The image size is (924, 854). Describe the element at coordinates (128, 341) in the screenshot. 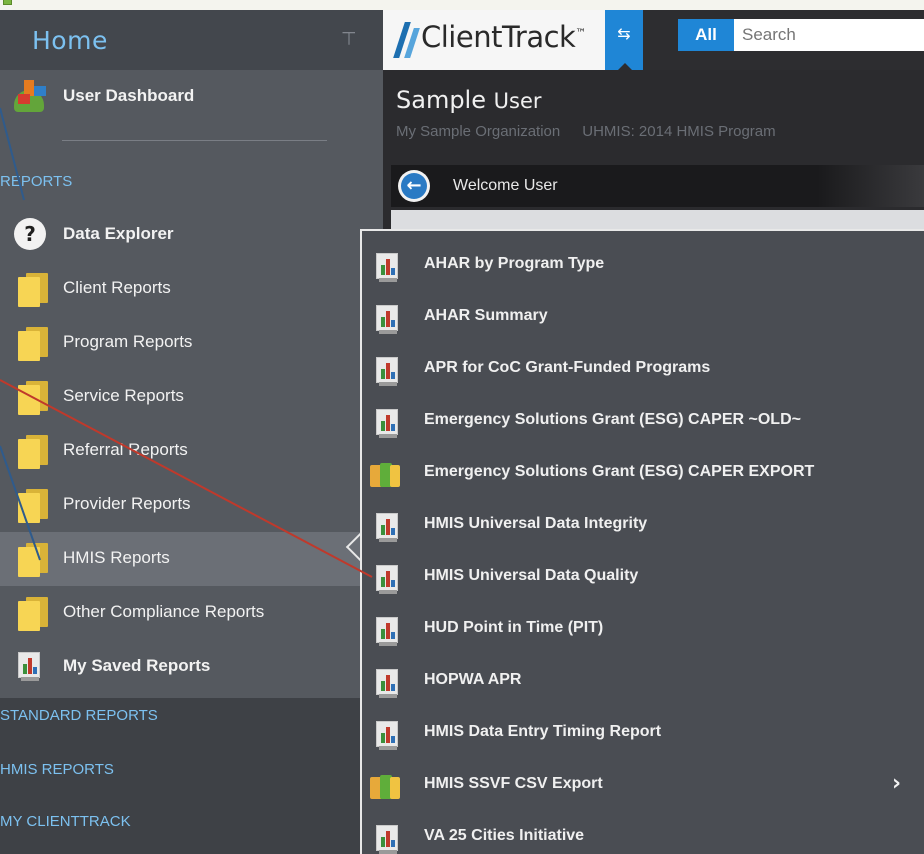

I see `sidebar-item-label: Program Reports` at that location.